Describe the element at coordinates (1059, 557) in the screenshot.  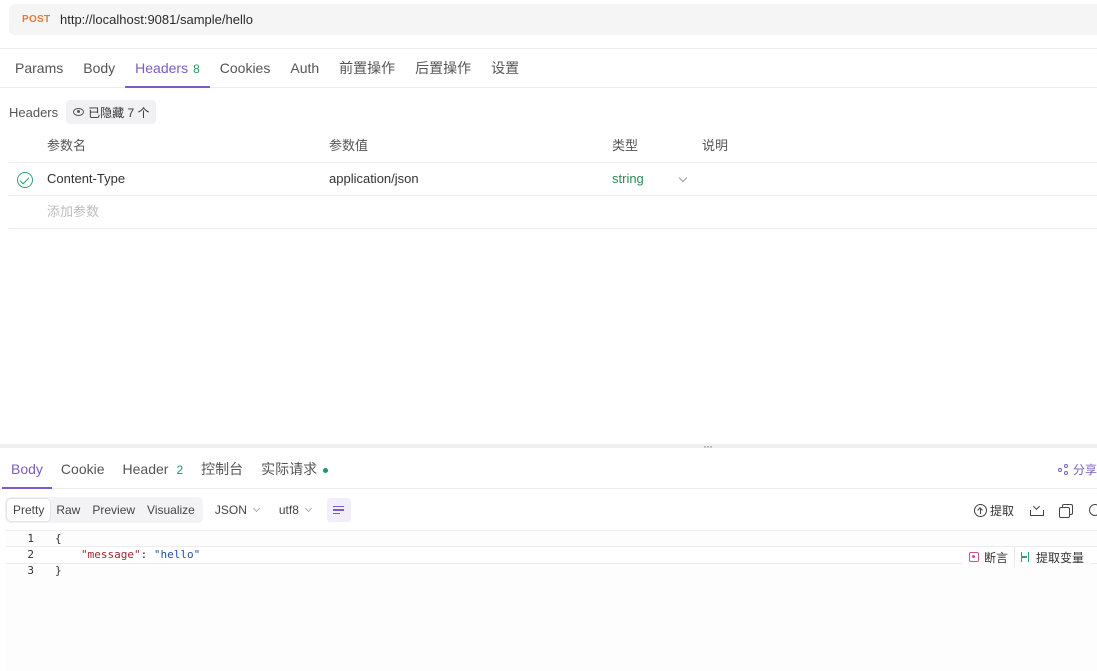
I see `extract-variable-label: 提取变量` at that location.